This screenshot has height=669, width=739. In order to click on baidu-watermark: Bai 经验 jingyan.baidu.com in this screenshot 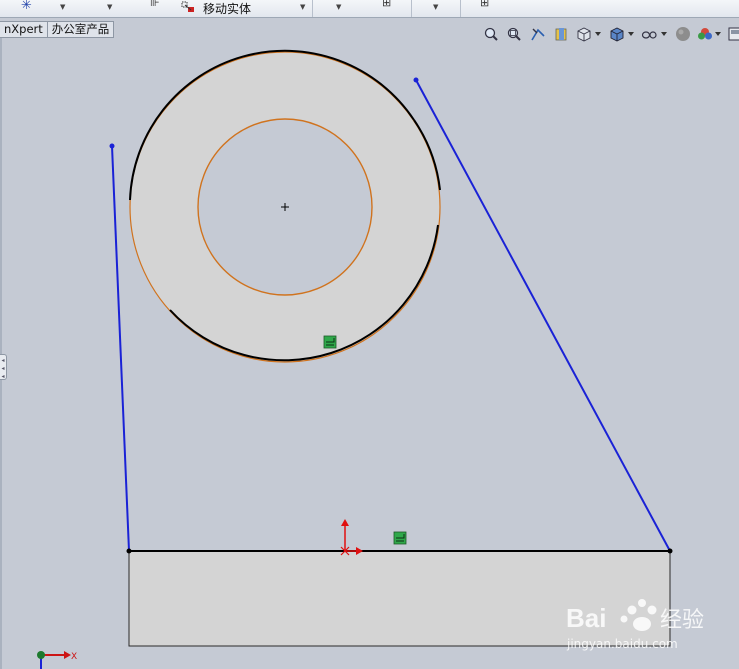, I will do `click(635, 625)`.